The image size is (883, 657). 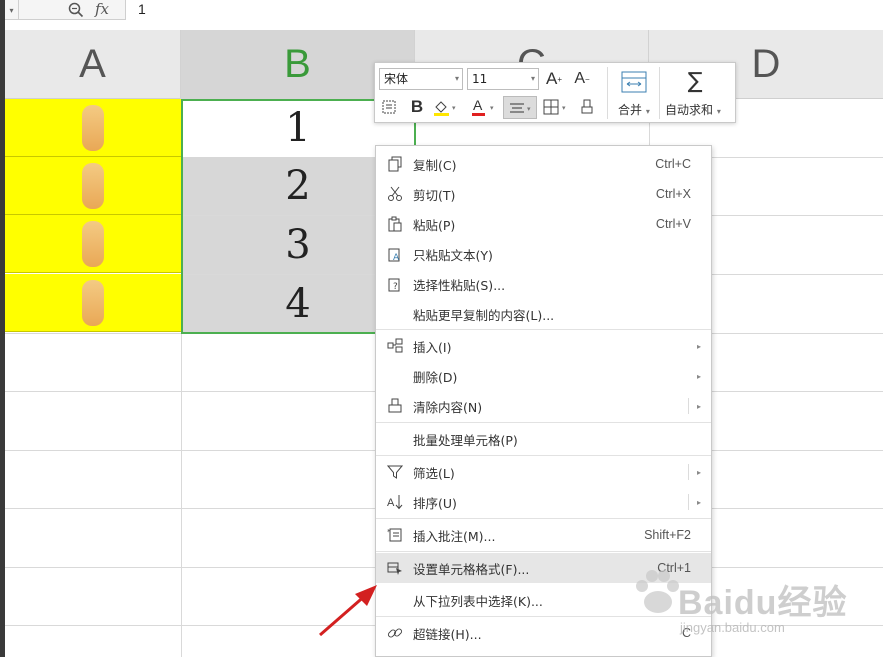 I want to click on watermark-logo: Baidu经验, so click(x=763, y=603).